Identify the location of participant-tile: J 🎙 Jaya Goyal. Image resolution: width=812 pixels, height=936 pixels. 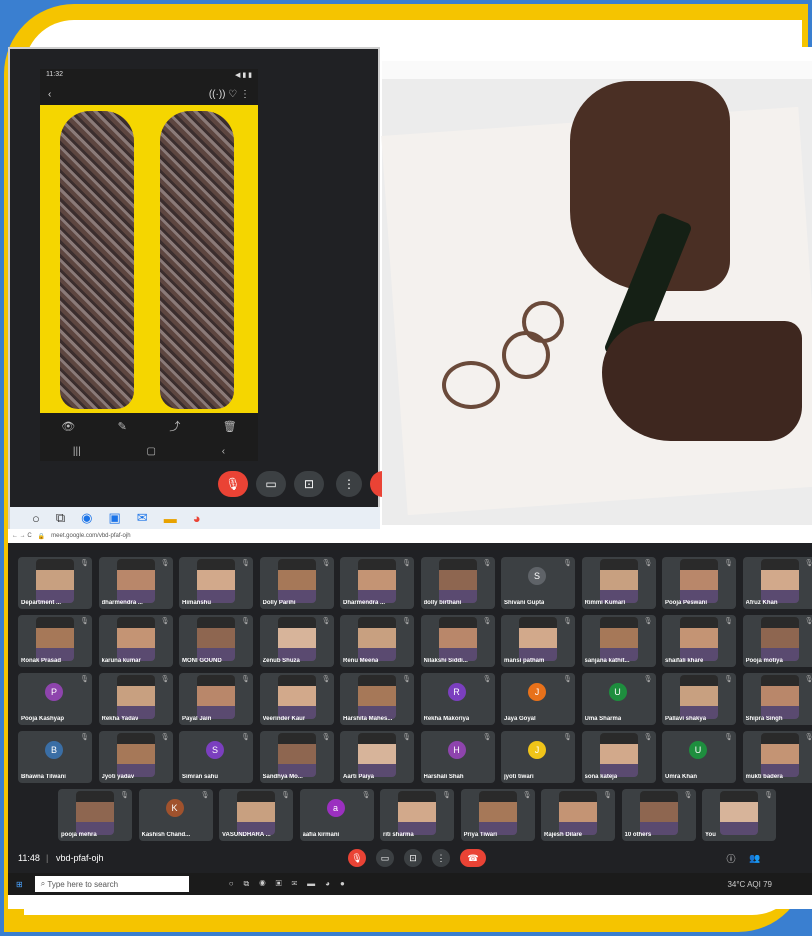
(538, 699).